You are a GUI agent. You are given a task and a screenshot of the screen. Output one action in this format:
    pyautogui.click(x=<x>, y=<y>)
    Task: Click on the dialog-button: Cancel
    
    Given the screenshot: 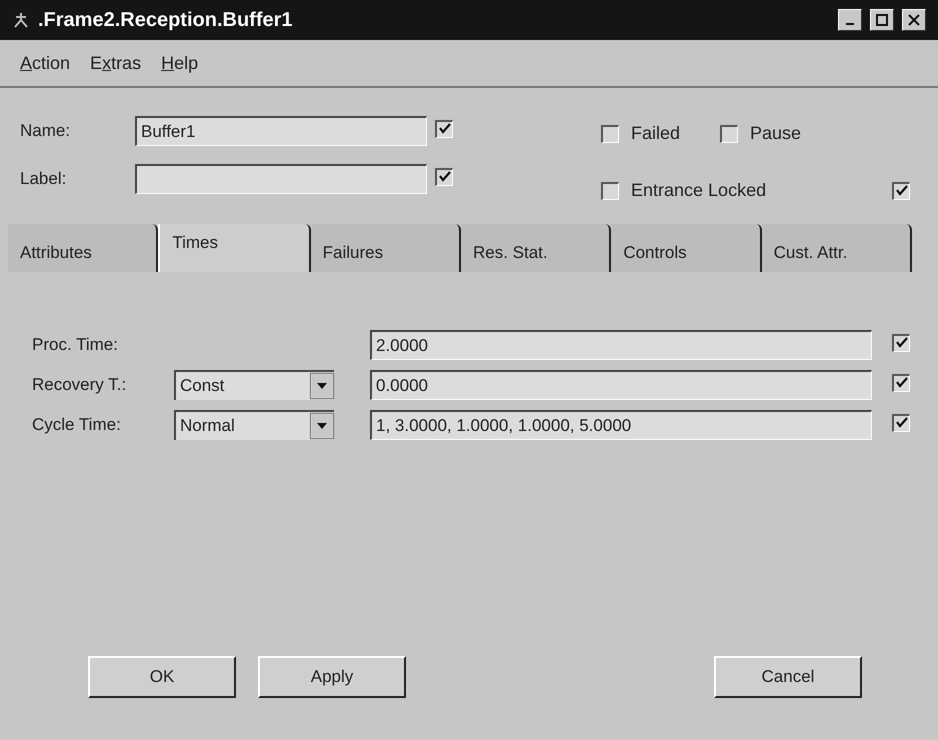 What is the action you would take?
    pyautogui.click(x=788, y=677)
    